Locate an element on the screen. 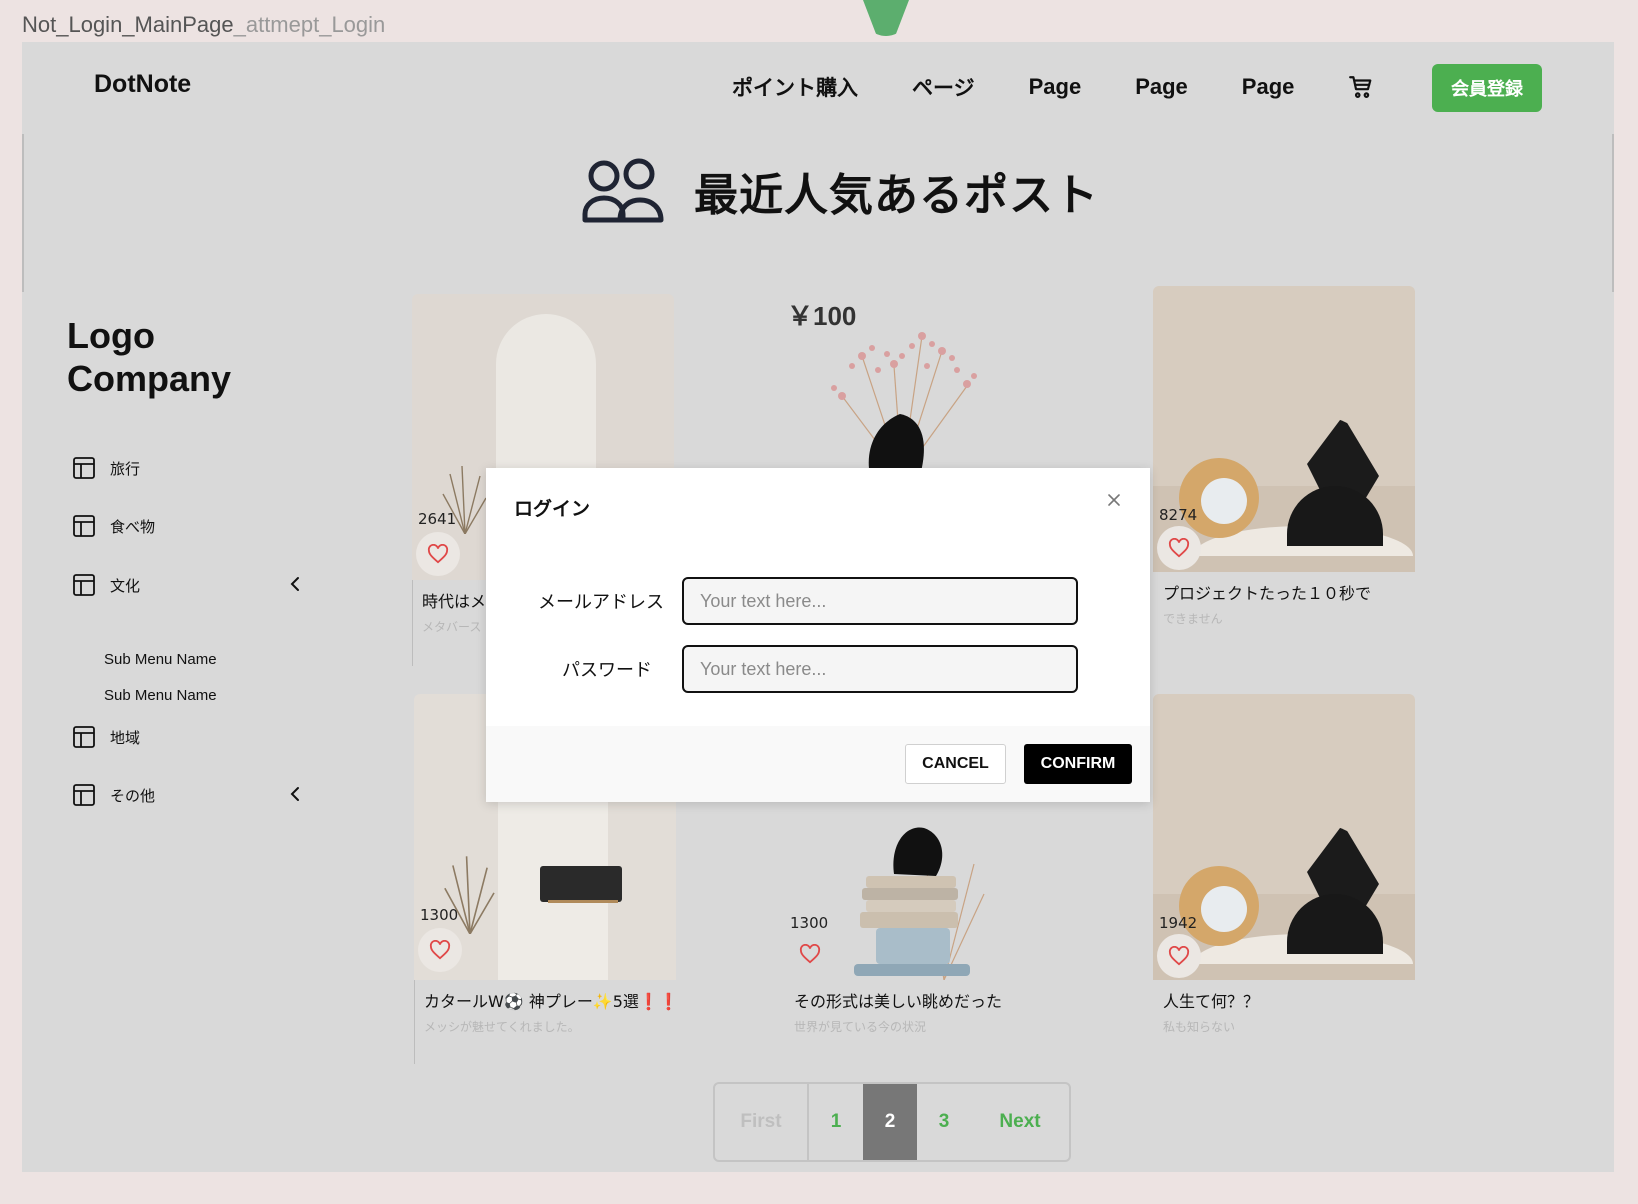  like-count: 1942 is located at coordinates (1178, 923).